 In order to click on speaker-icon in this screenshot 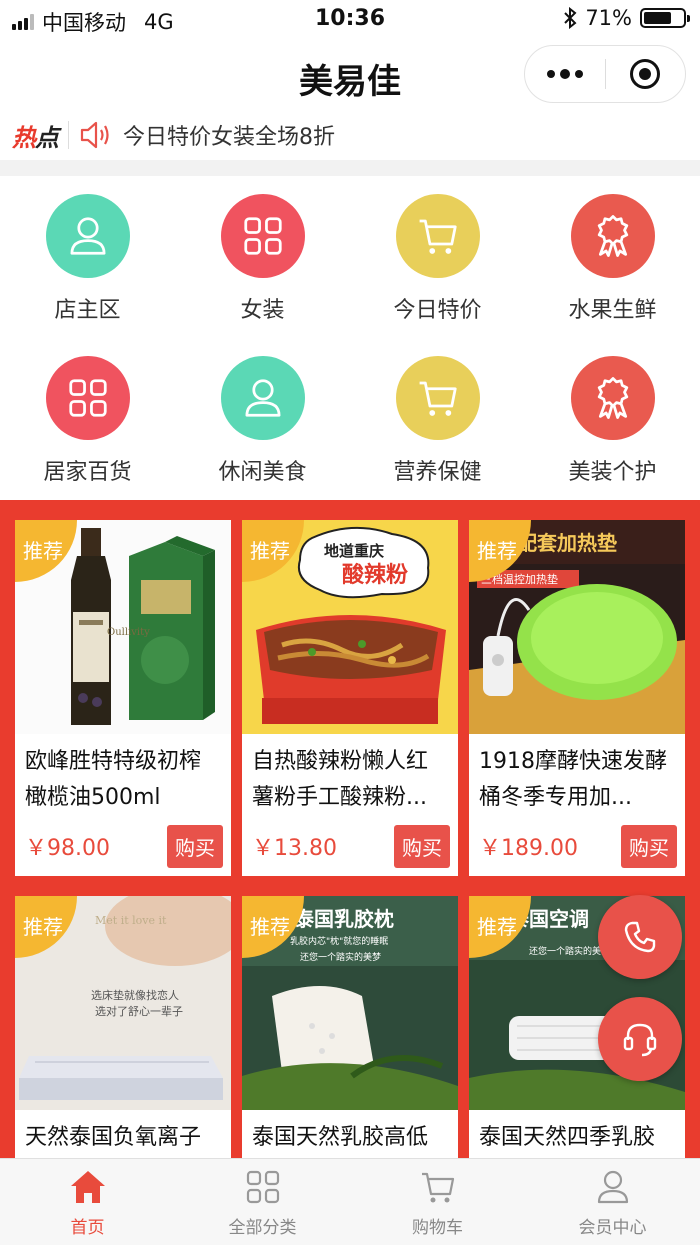, I will do `click(94, 135)`.